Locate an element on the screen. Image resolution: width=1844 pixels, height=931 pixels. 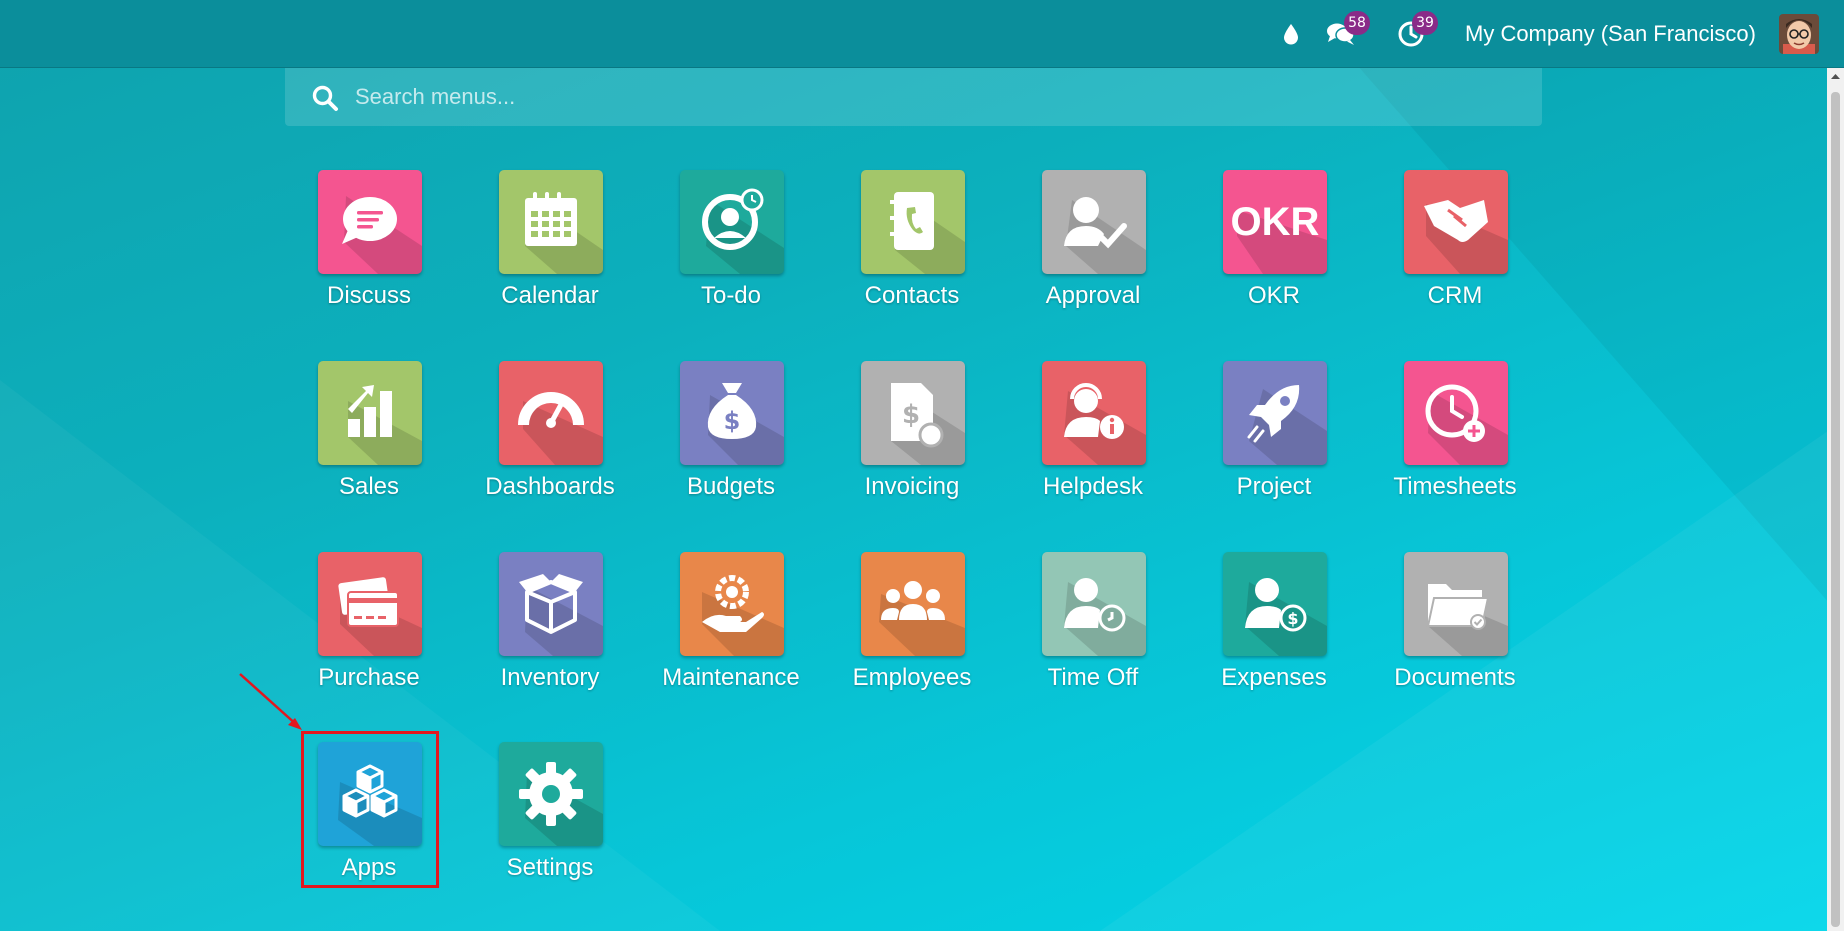
svg-text: OKR is located at coordinates (1275, 222).